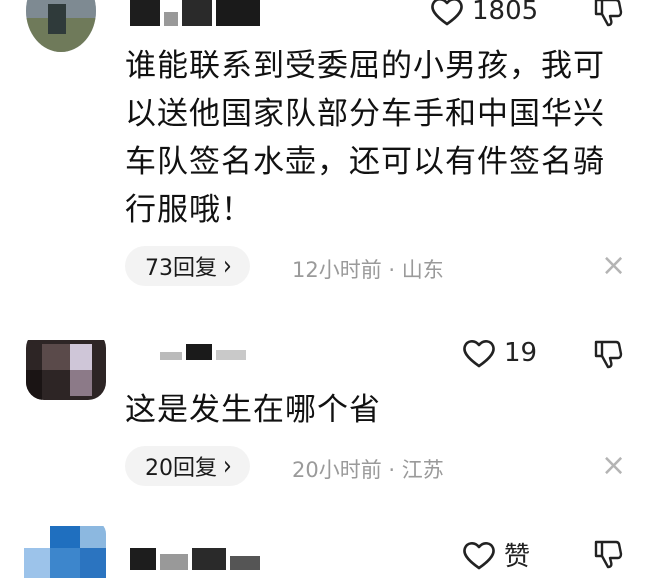  What do you see at coordinates (181, 268) in the screenshot?
I see `replies-label: 73回复` at bounding box center [181, 268].